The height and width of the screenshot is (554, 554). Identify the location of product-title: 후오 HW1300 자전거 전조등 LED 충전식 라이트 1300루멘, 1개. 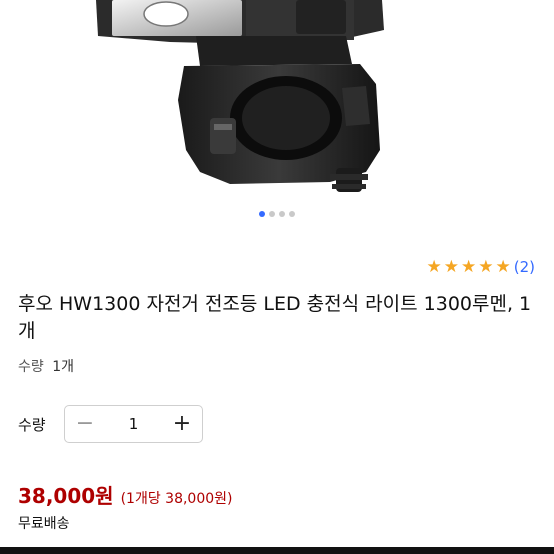
(275, 317).